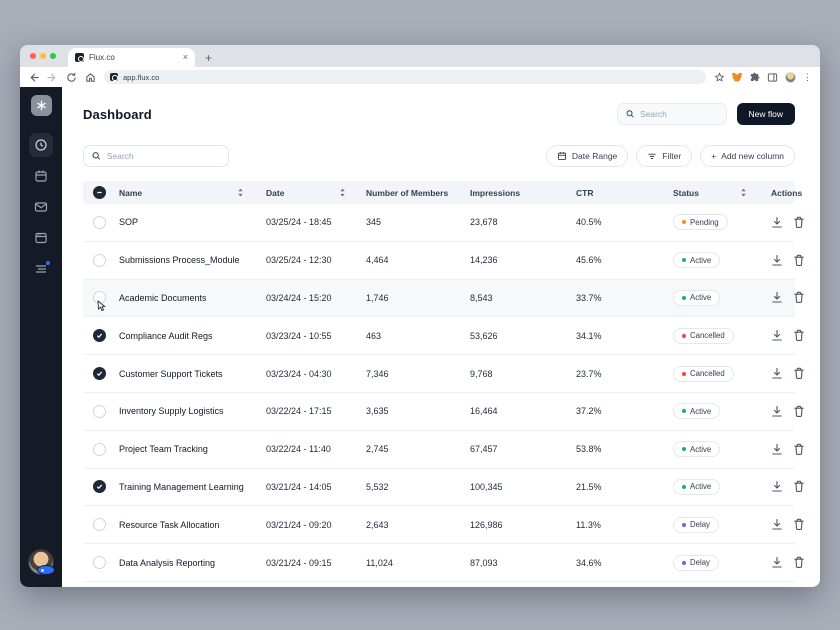 The image size is (840, 630). Describe the element at coordinates (41, 176) in the screenshot. I see `sidebar-item-calendar` at that location.